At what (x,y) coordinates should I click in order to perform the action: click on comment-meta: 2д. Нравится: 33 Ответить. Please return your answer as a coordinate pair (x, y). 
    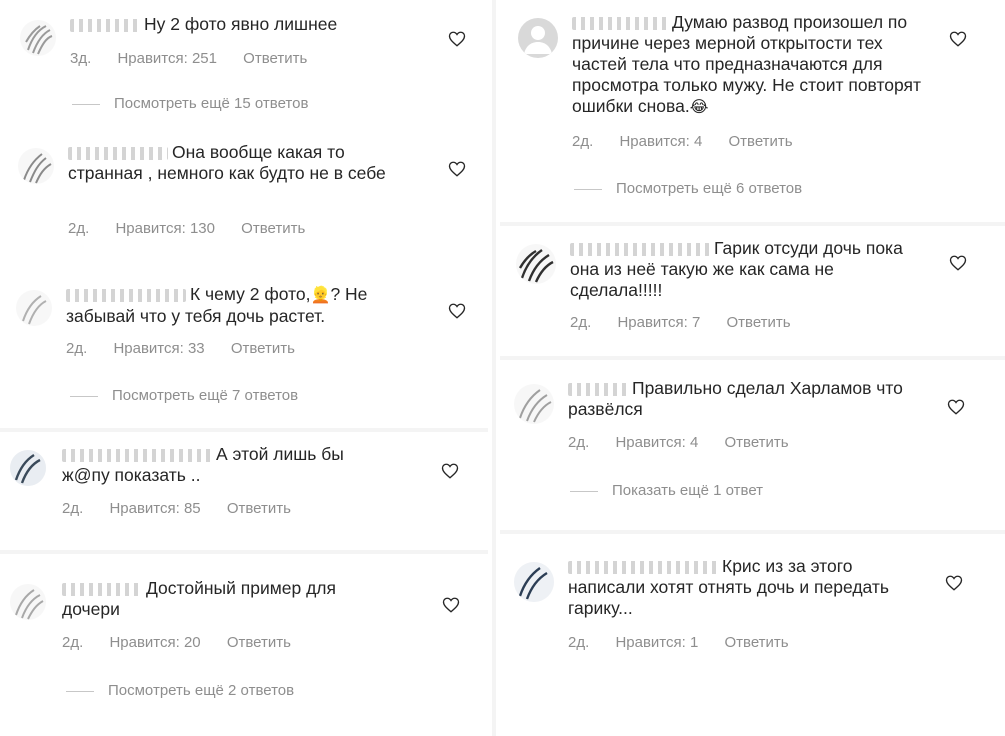
    Looking at the image, I should click on (191, 348).